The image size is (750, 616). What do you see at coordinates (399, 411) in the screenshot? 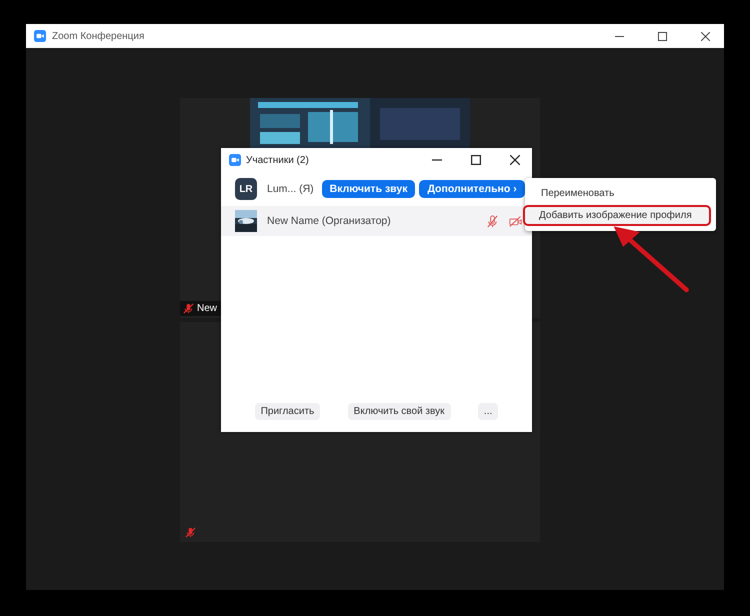
I see `footer-button: Включить свой звук` at bounding box center [399, 411].